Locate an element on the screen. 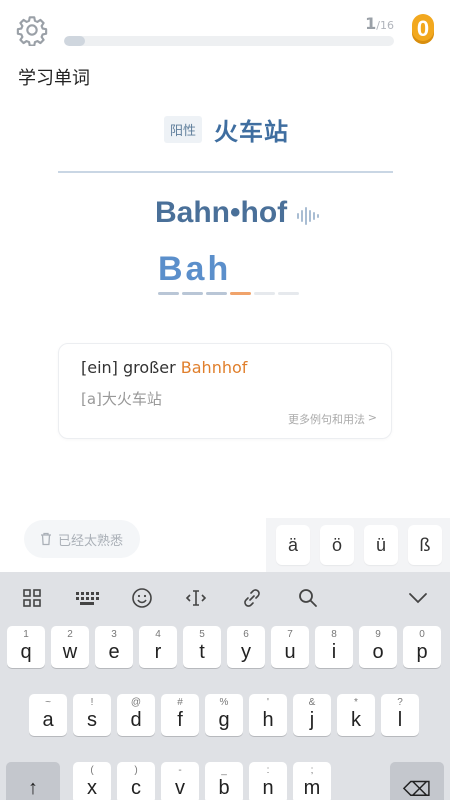 This screenshot has height=800, width=450. key-hint: ; is located at coordinates (312, 770).